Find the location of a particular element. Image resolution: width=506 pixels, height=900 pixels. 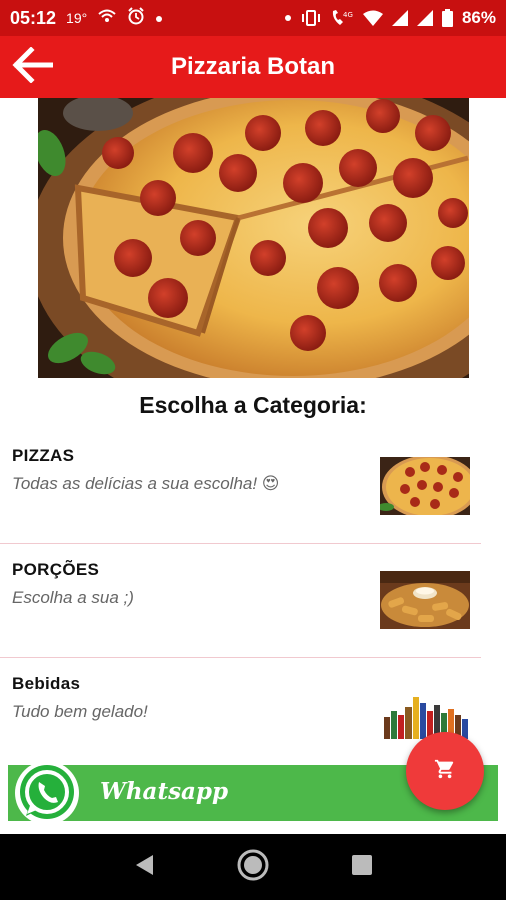

back-button is located at coordinates (32, 67).